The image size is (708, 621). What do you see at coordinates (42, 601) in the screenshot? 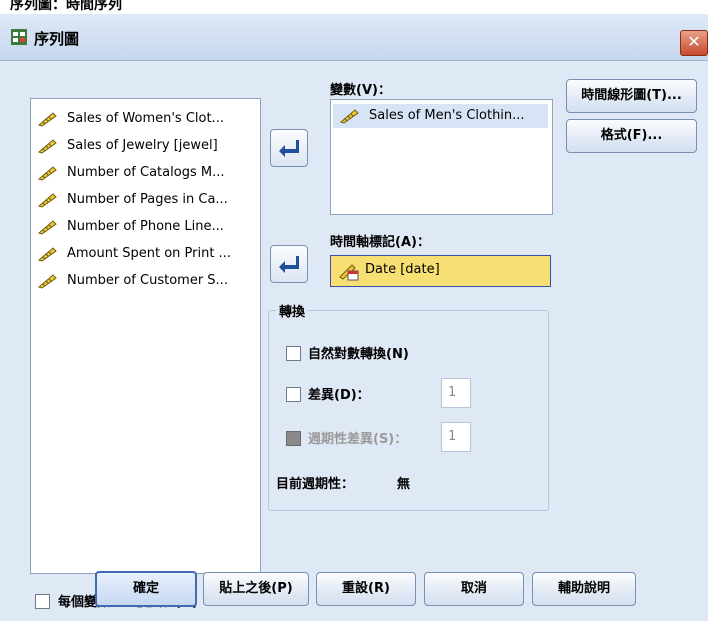
I see `one-chart-per-variable-checkbox` at bounding box center [42, 601].